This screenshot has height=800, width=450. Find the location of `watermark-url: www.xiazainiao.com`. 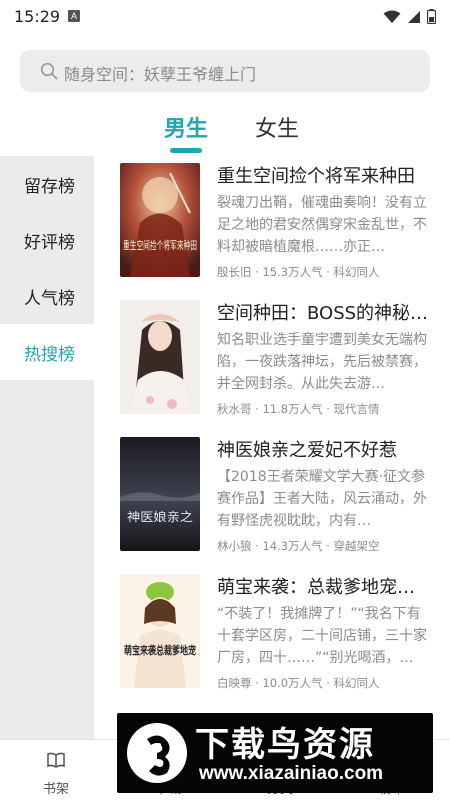

watermark-url: www.xiazainiao.com is located at coordinates (291, 773).